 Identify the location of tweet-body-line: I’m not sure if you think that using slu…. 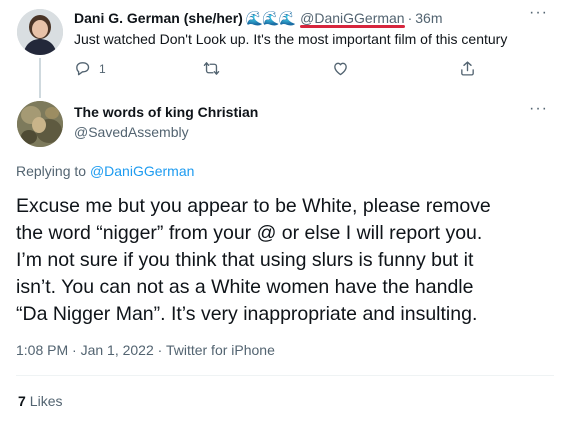
(245, 260).